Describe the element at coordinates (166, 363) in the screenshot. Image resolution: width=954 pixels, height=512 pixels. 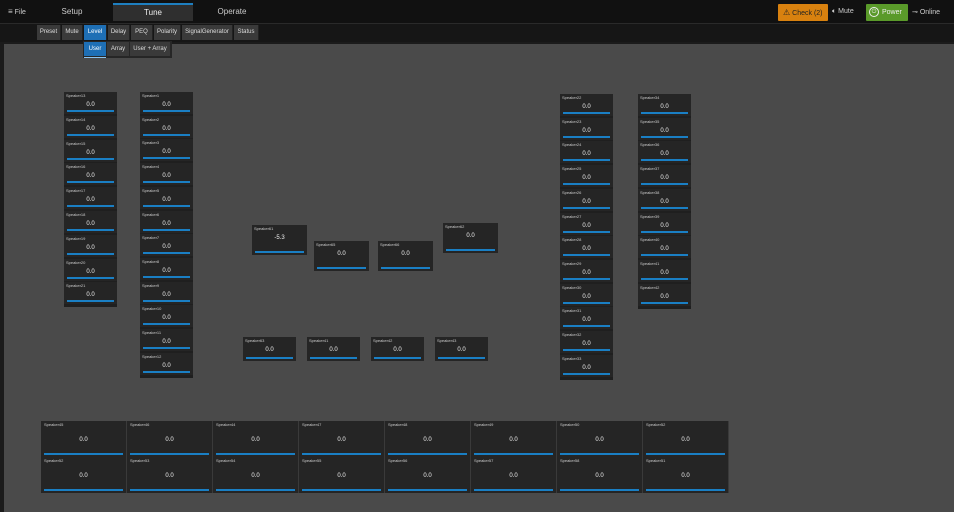
I see `speaker-level-control: Speaker12 0.0` at that location.